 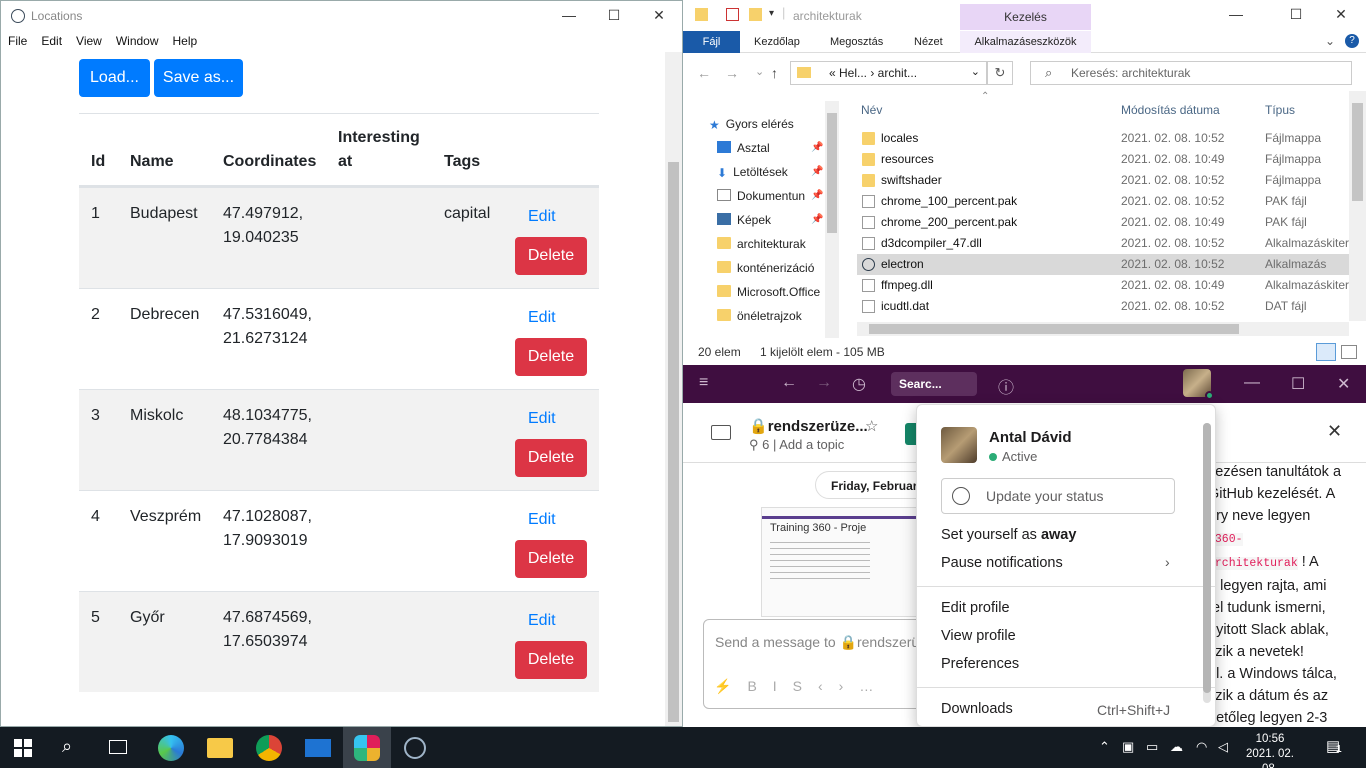 I want to click on set-away-item: Set yourself as away, so click(x=1008, y=535).